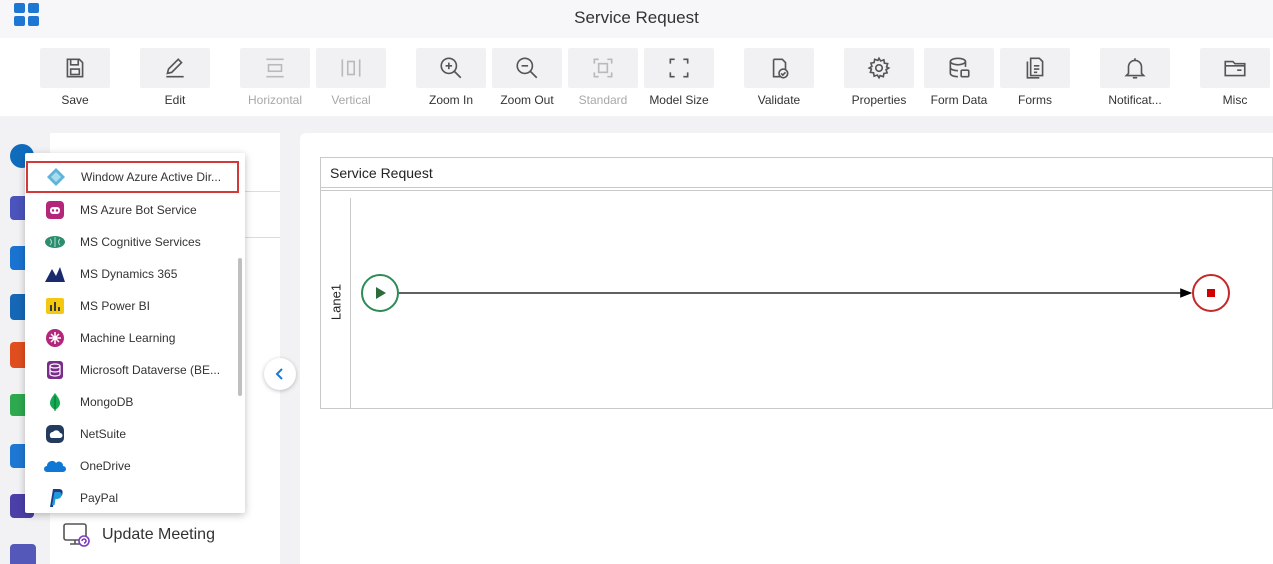  Describe the element at coordinates (779, 100) in the screenshot. I see `validate-label: Validate` at that location.